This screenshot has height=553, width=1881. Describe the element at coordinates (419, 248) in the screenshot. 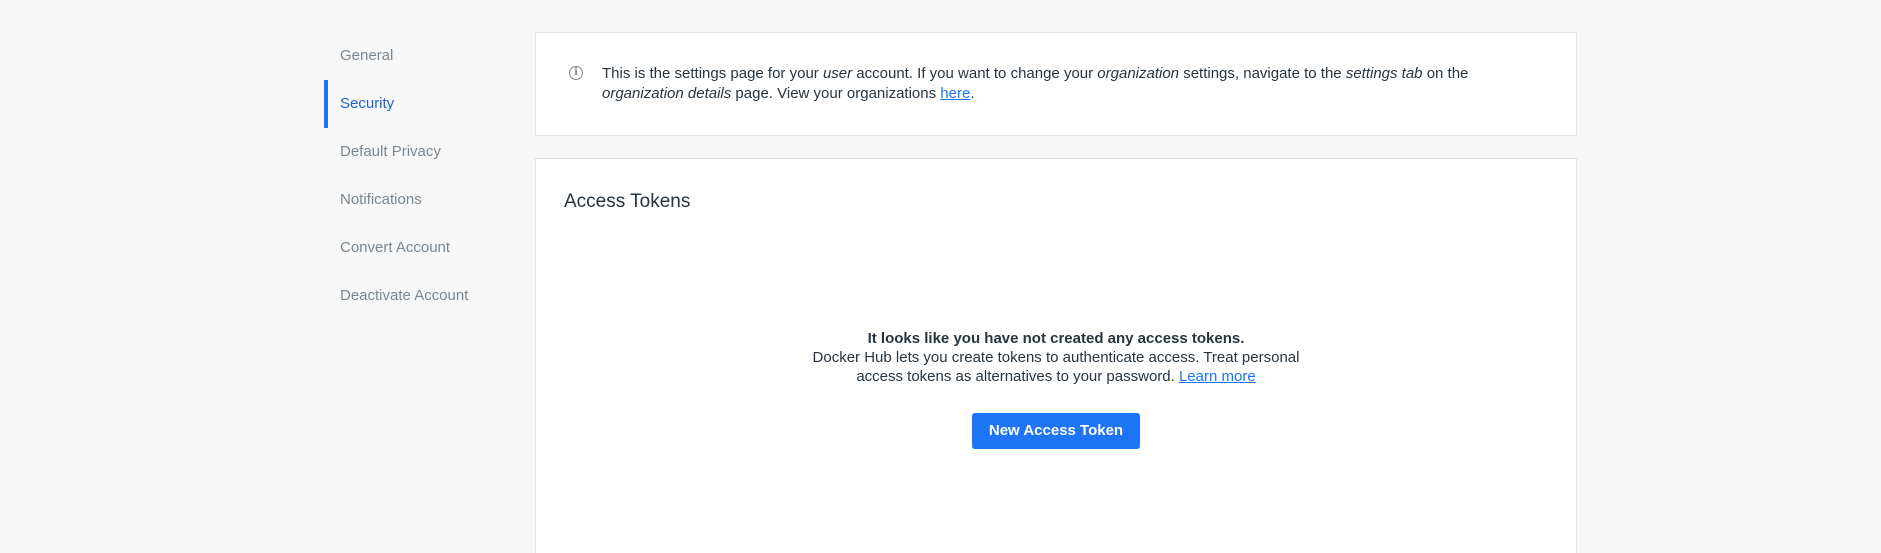

I see `sidebar-item-convert-account: Convert Account` at that location.